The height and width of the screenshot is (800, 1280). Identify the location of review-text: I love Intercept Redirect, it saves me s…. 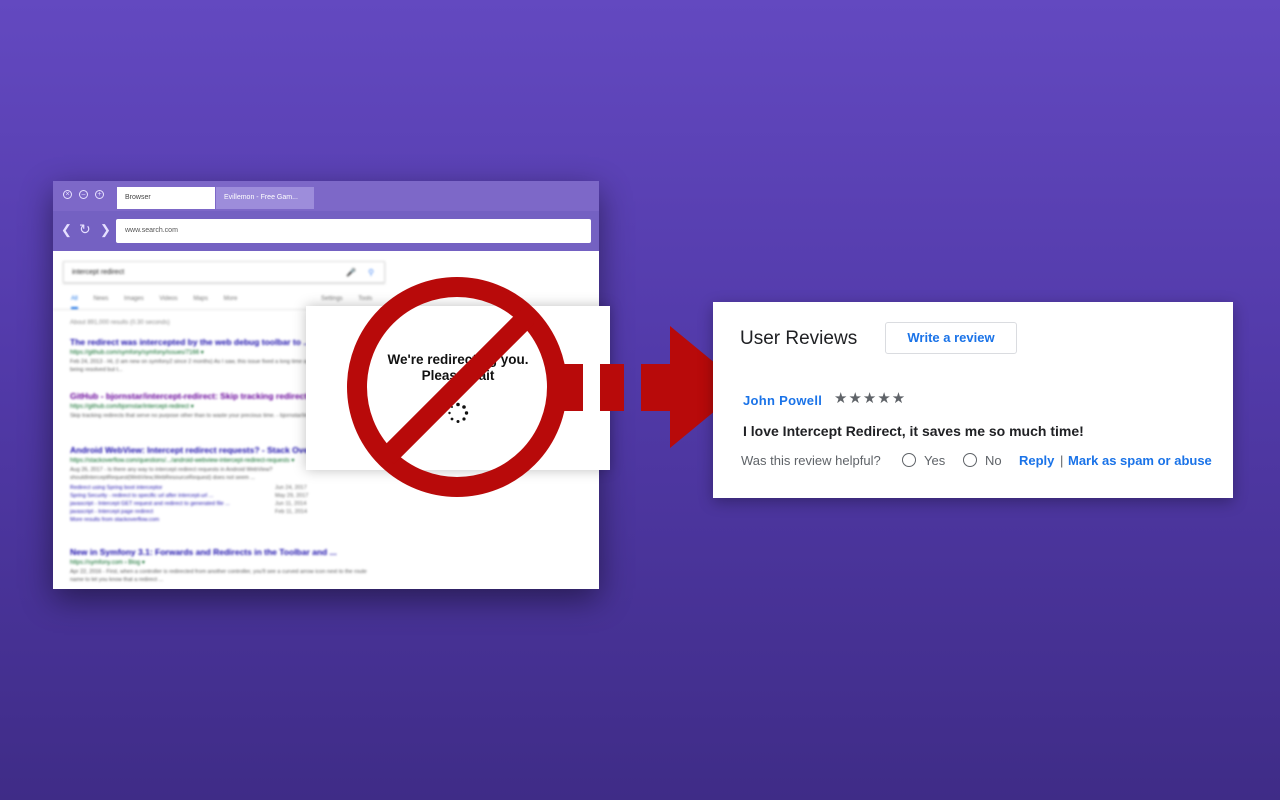
(913, 431).